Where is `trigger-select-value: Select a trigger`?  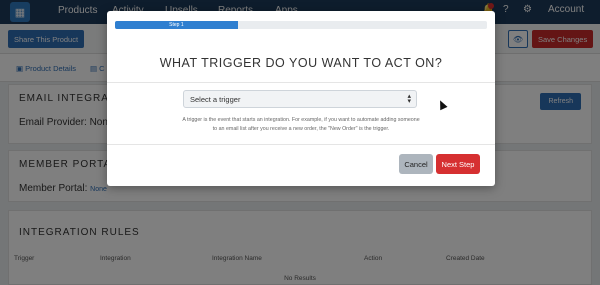
trigger-select-value: Select a trigger is located at coordinates (215, 99).